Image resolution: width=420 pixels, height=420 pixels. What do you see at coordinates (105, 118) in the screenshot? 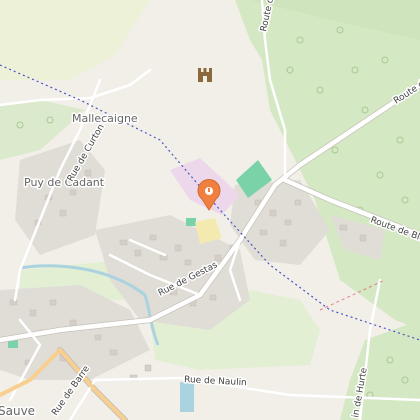
I see `place-label-mallecaigne: Mallecaigne` at bounding box center [105, 118].